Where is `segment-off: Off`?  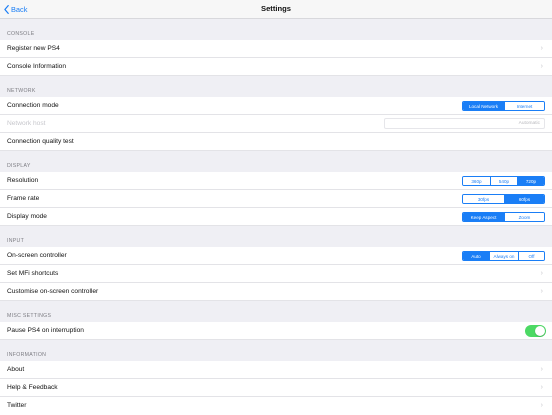 segment-off: Off is located at coordinates (531, 256).